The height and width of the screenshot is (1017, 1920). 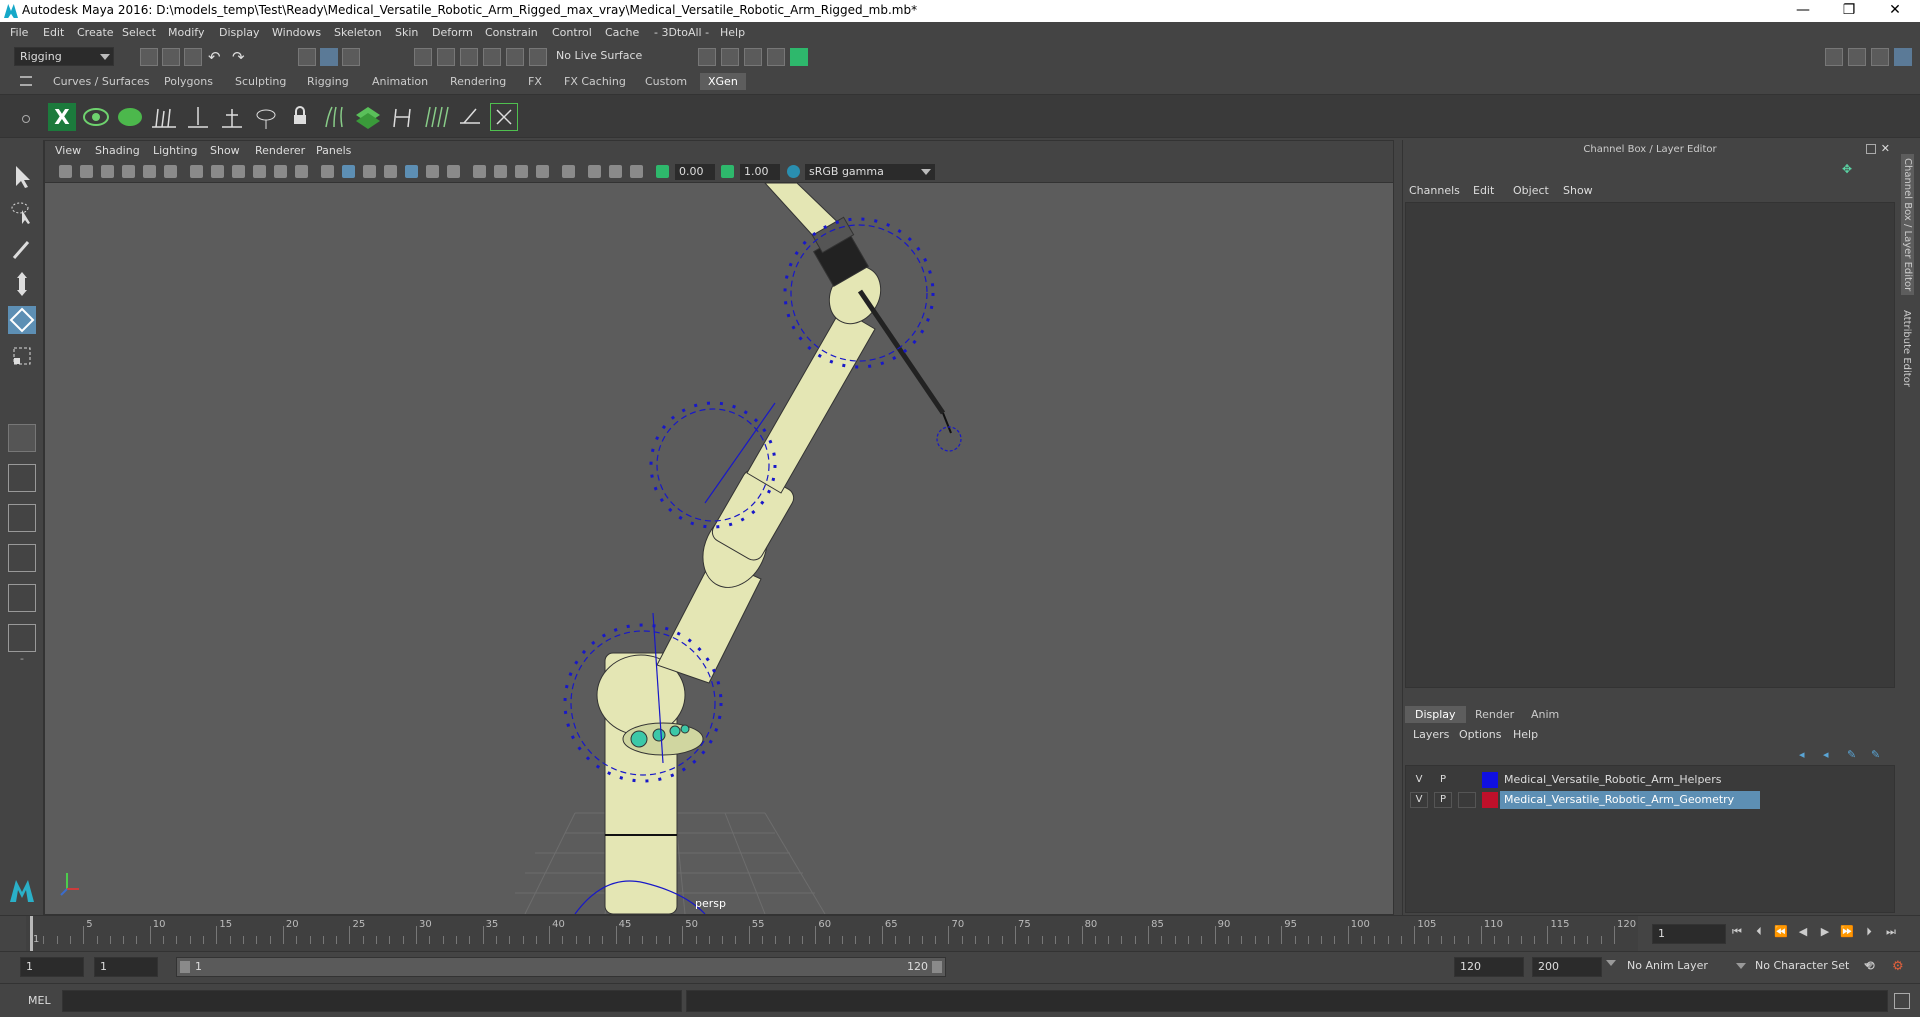 What do you see at coordinates (232, 117) in the screenshot?
I see `xgen-place-guide-icon` at bounding box center [232, 117].